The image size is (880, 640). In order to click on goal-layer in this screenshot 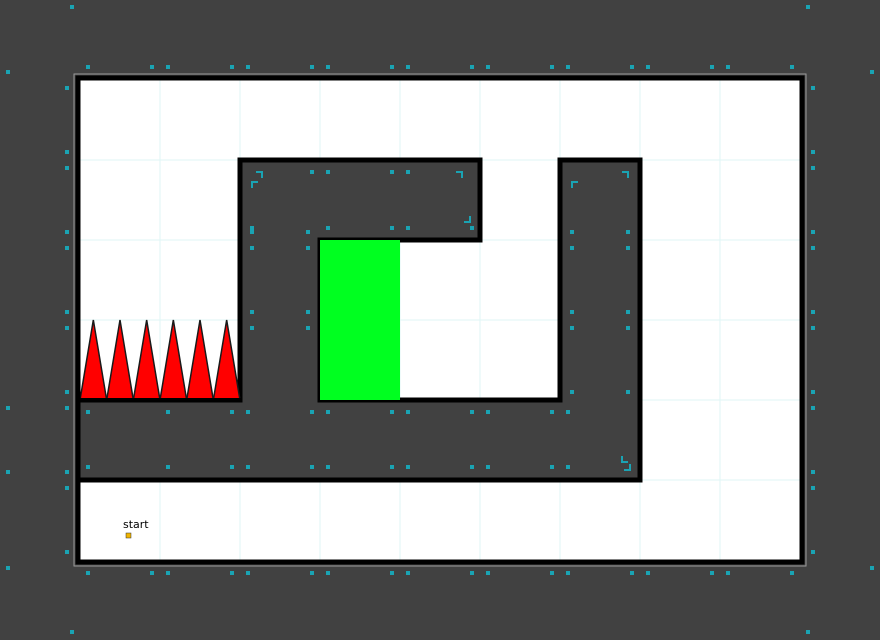, I will do `click(360, 320)`.